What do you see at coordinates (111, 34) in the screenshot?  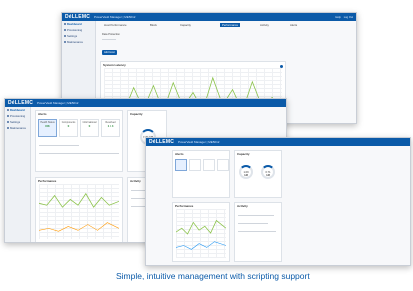 I see `panel-label: Data Protection` at bounding box center [111, 34].